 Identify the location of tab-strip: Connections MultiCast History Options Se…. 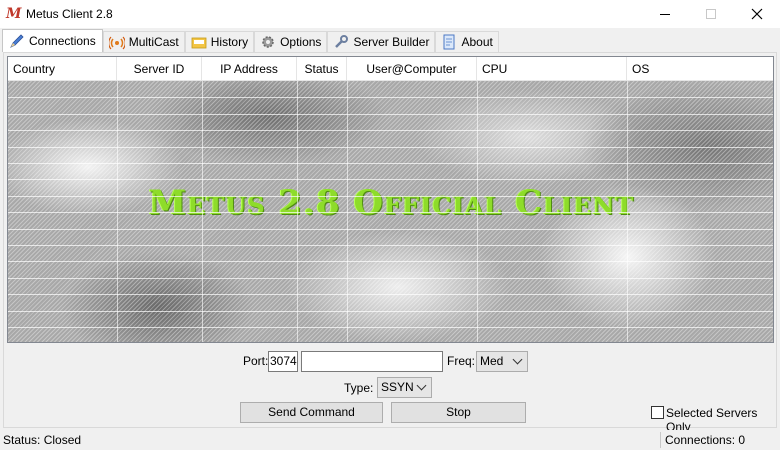
(250, 40).